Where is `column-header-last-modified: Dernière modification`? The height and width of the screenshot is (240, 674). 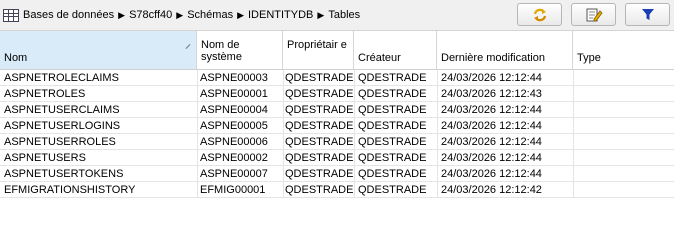
column-header-last-modified: Dernière modification is located at coordinates (505, 50).